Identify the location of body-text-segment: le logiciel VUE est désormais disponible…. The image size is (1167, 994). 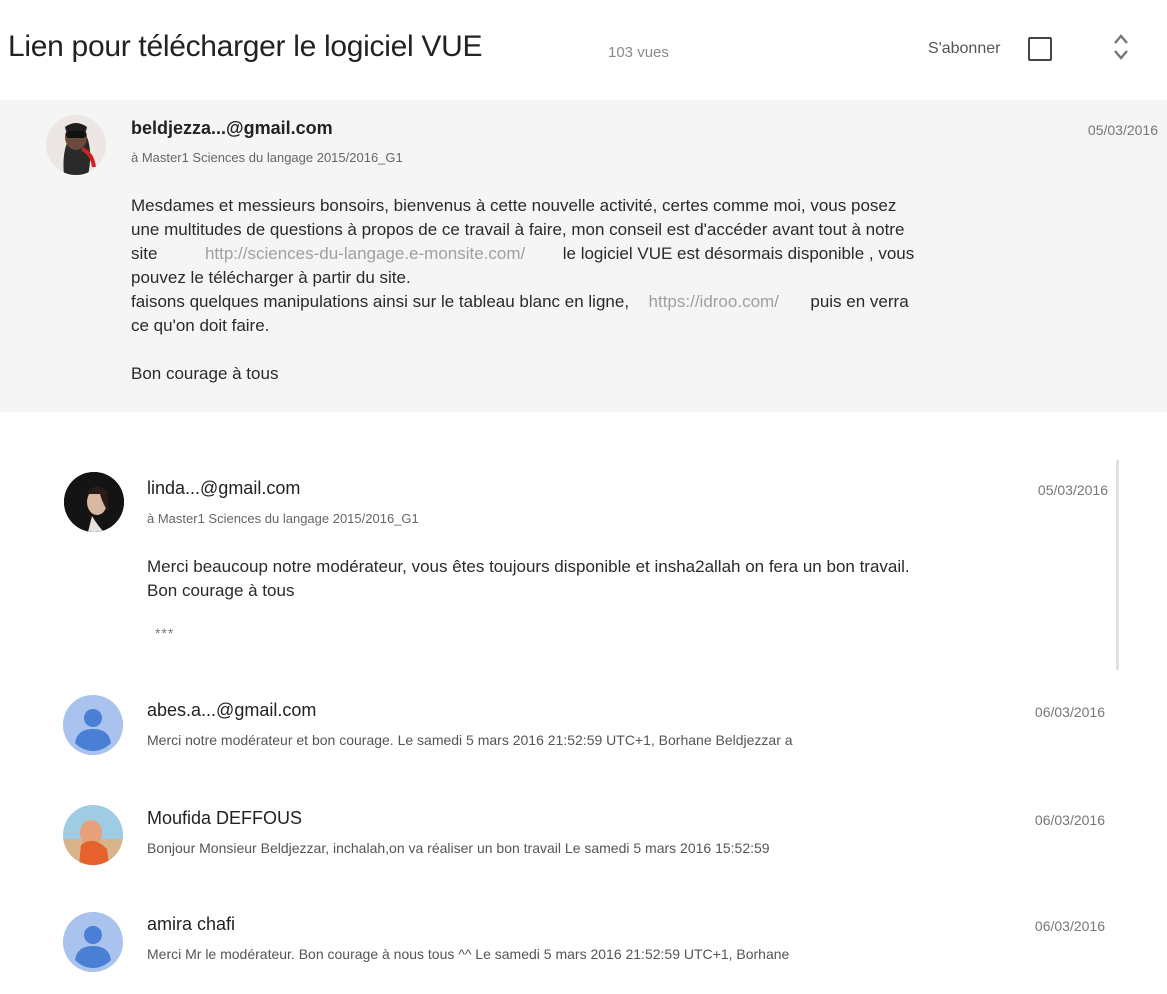
(738, 253).